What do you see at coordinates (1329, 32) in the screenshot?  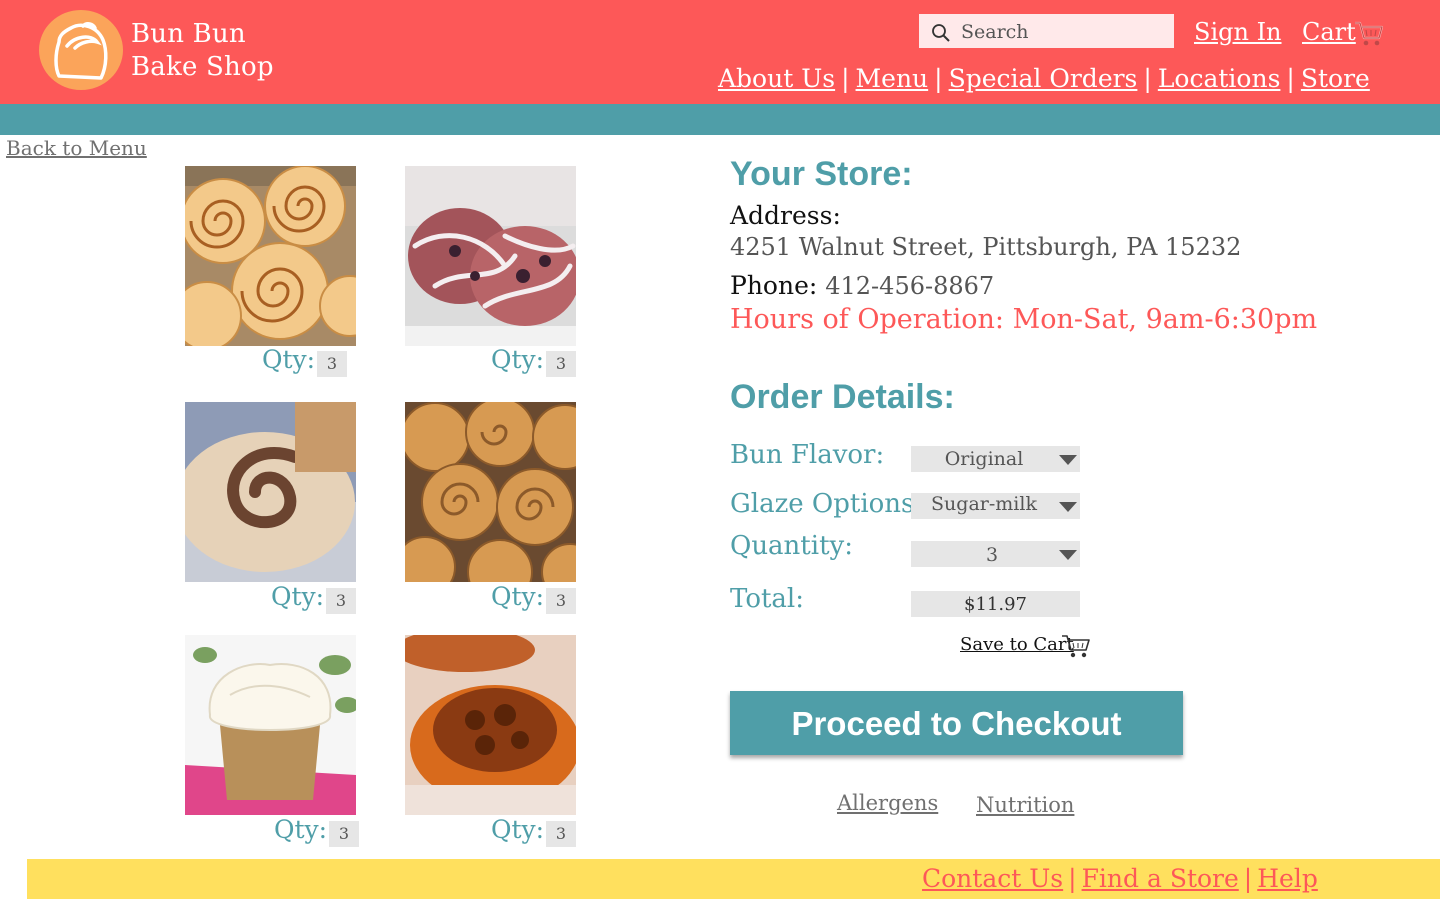 I see `cart-link: Cart` at bounding box center [1329, 32].